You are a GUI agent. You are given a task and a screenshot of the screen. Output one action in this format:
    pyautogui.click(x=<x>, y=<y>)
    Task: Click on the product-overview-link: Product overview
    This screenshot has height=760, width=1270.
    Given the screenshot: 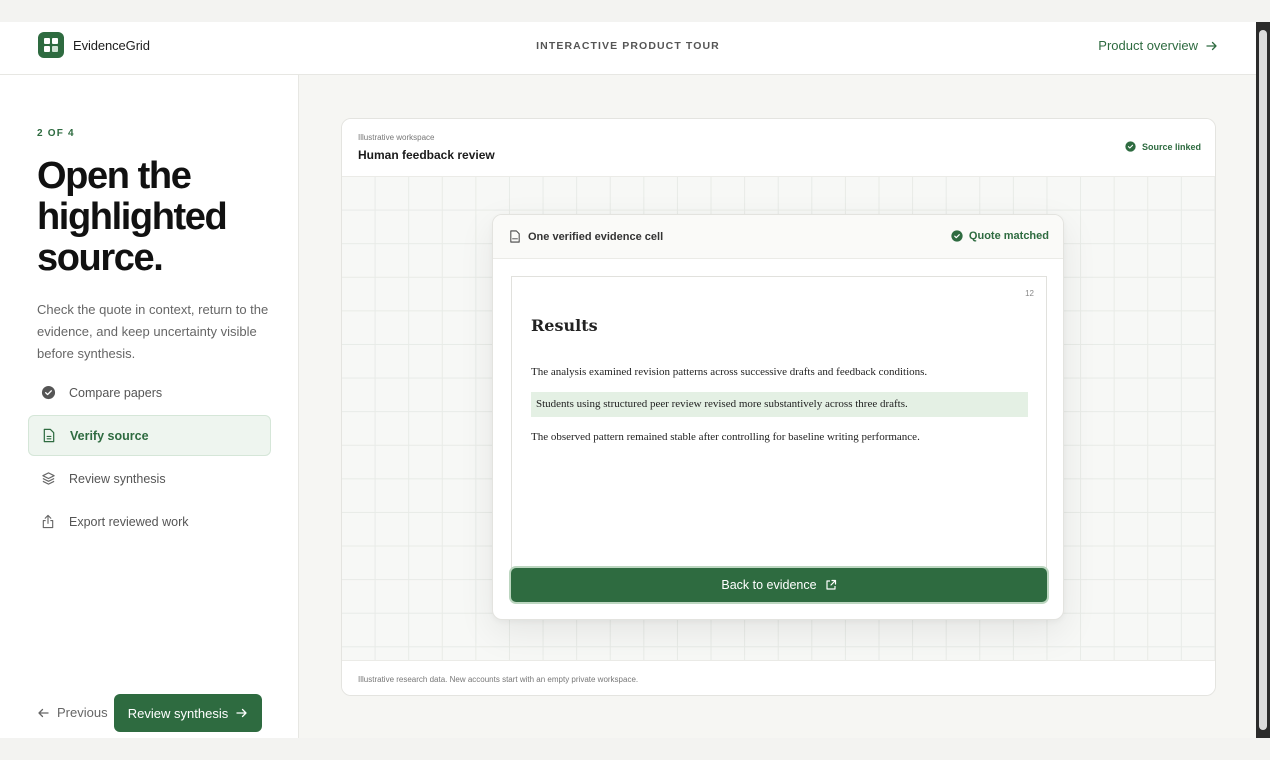 What is the action you would take?
    pyautogui.click(x=1158, y=45)
    